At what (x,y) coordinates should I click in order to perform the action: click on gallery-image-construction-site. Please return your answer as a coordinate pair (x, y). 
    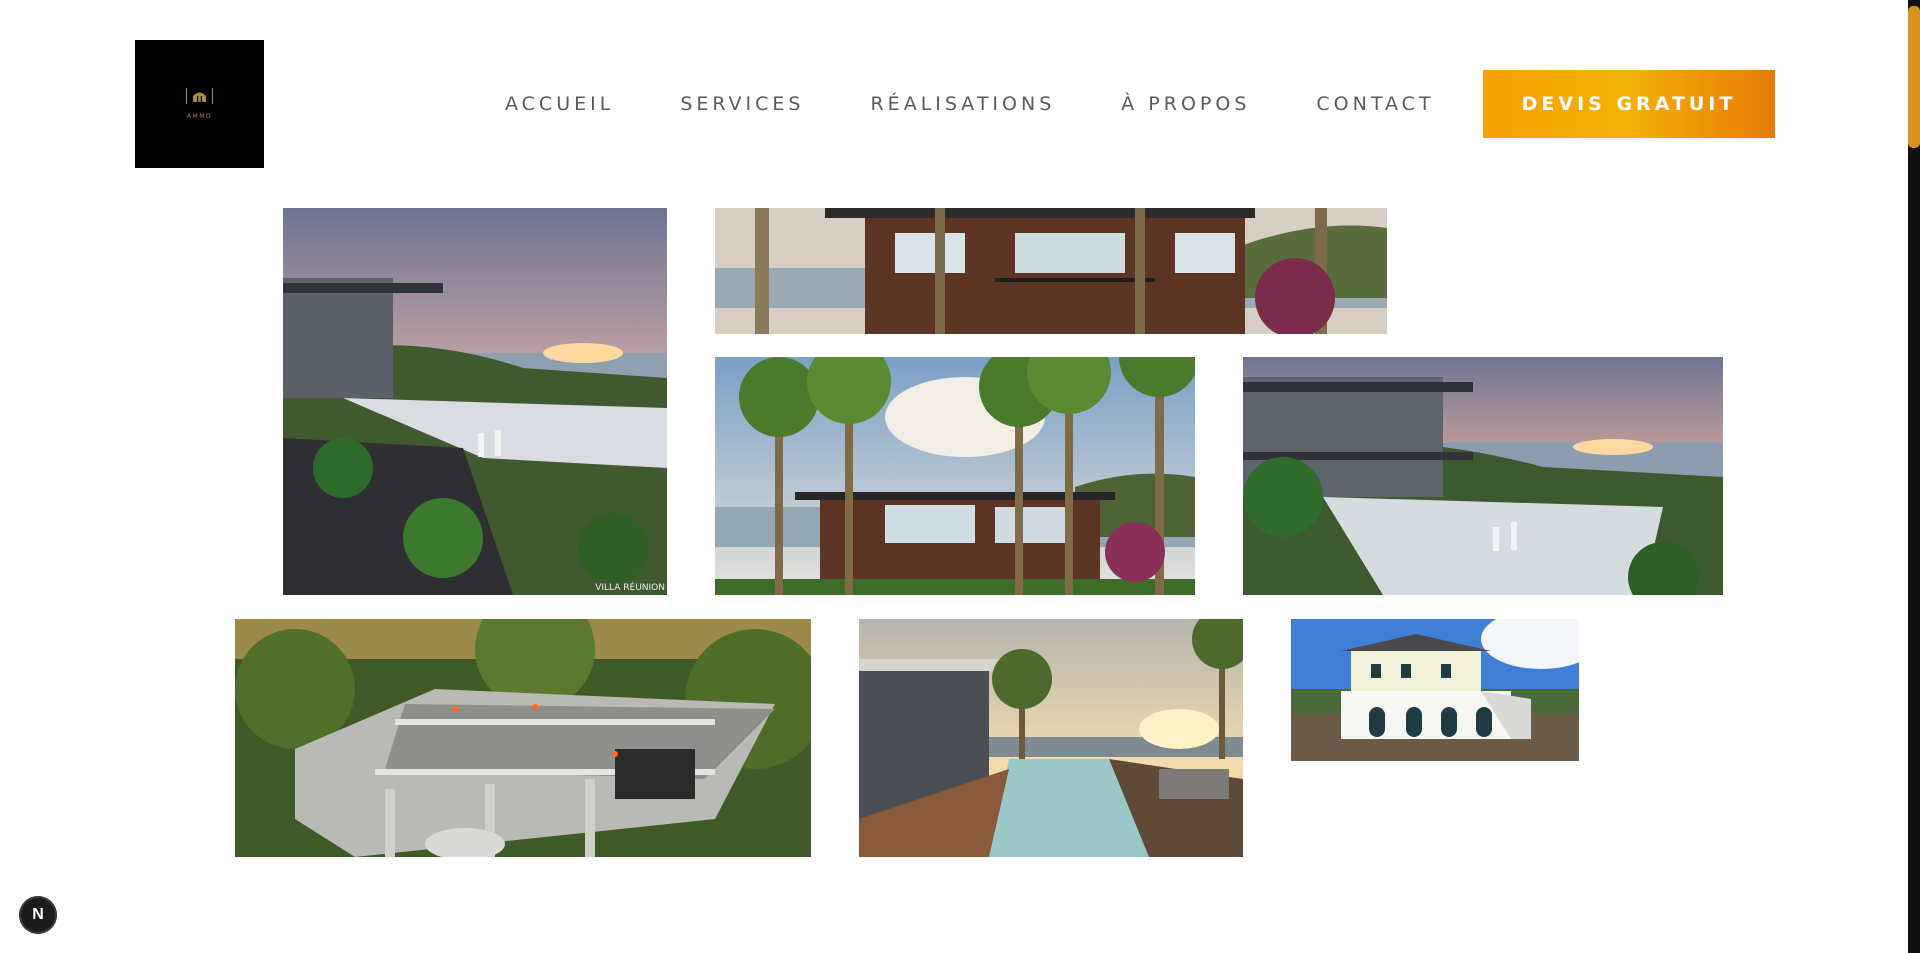
    Looking at the image, I should click on (523, 738).